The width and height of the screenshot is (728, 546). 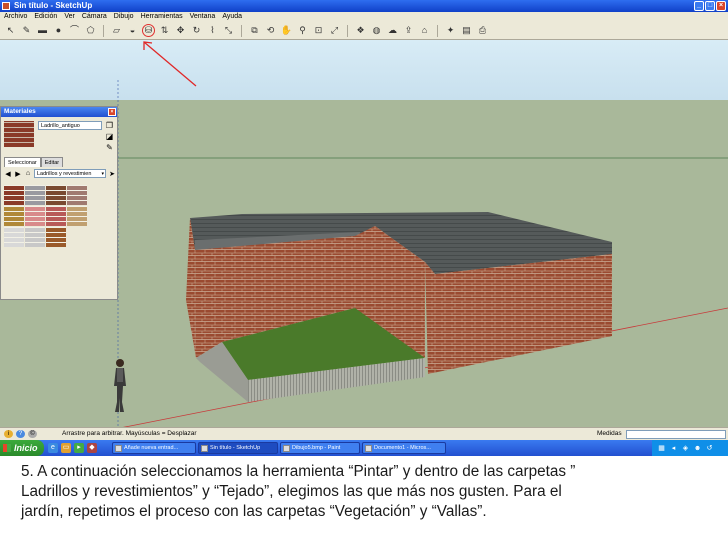 I want to click on minimize-button: _, so click(x=699, y=6).